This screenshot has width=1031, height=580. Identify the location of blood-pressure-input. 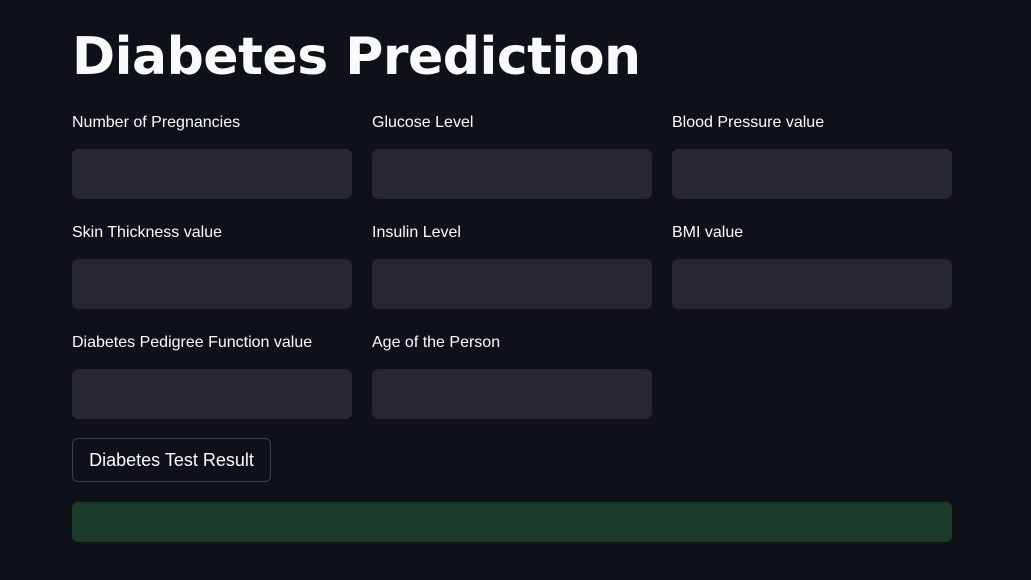
(812, 174).